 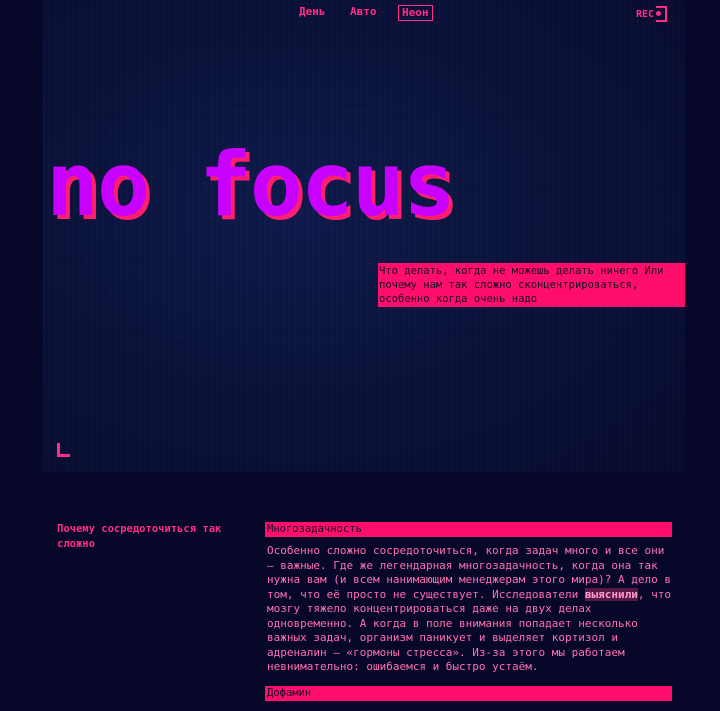 I want to click on nav-item-neon: Неон, so click(x=415, y=13).